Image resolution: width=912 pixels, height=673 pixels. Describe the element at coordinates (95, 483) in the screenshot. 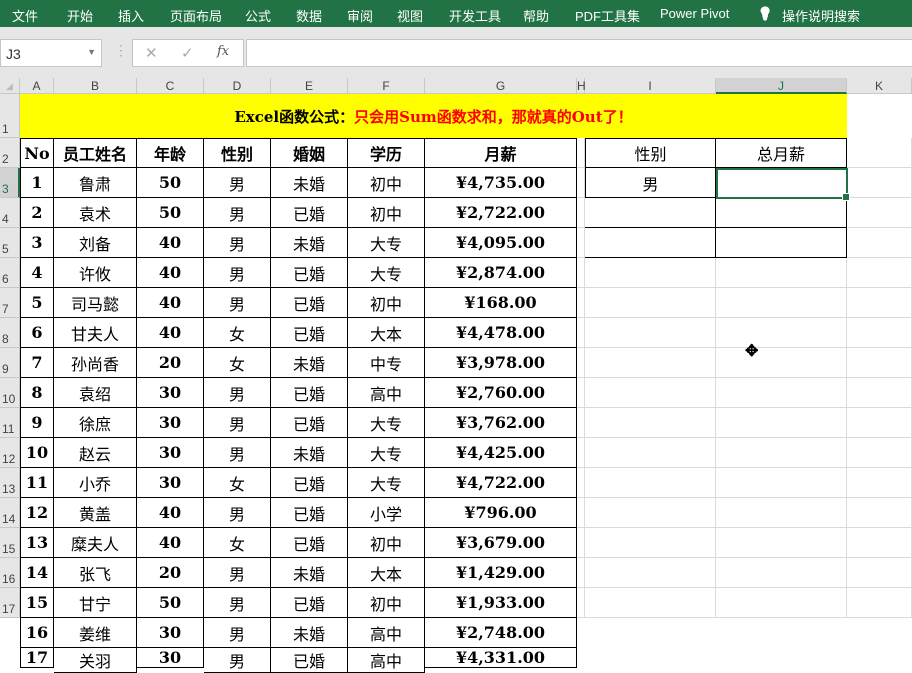

I see `table-cell: 小乔` at that location.